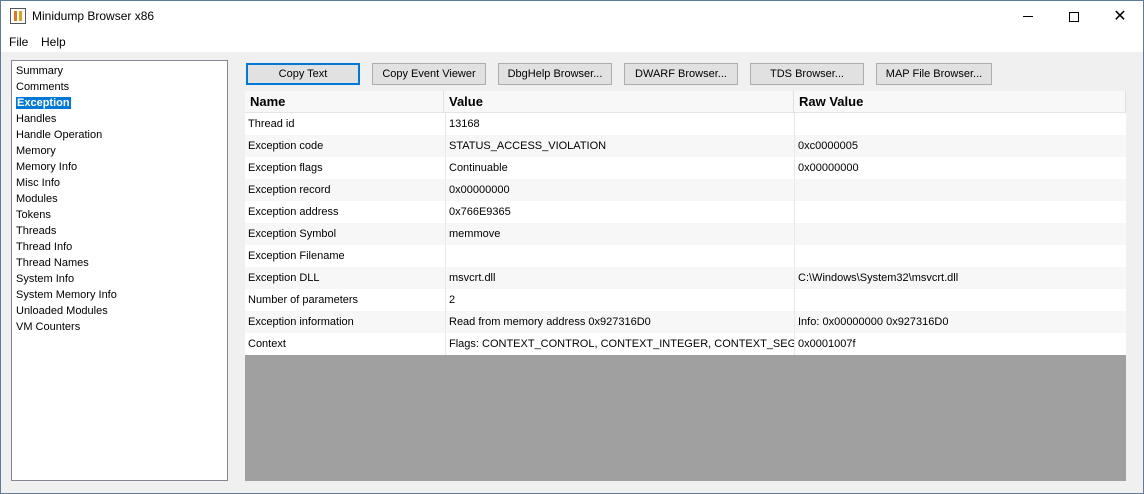  What do you see at coordinates (619, 124) in the screenshot?
I see `cell-value: 13168` at bounding box center [619, 124].